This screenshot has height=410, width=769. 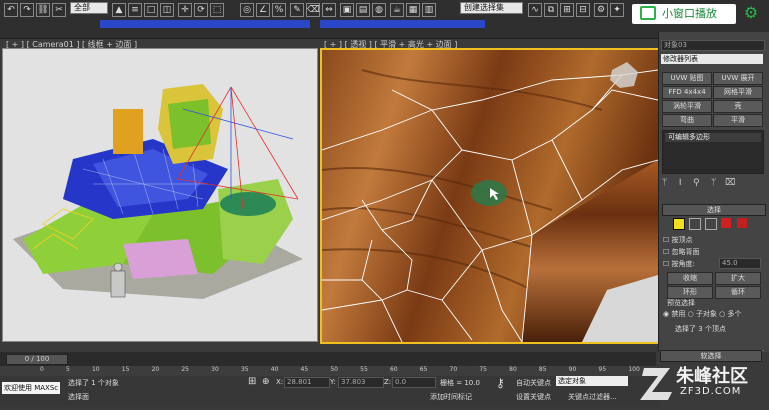 I want to click on preview-selection-label: 预览选择, so click(x=681, y=303).